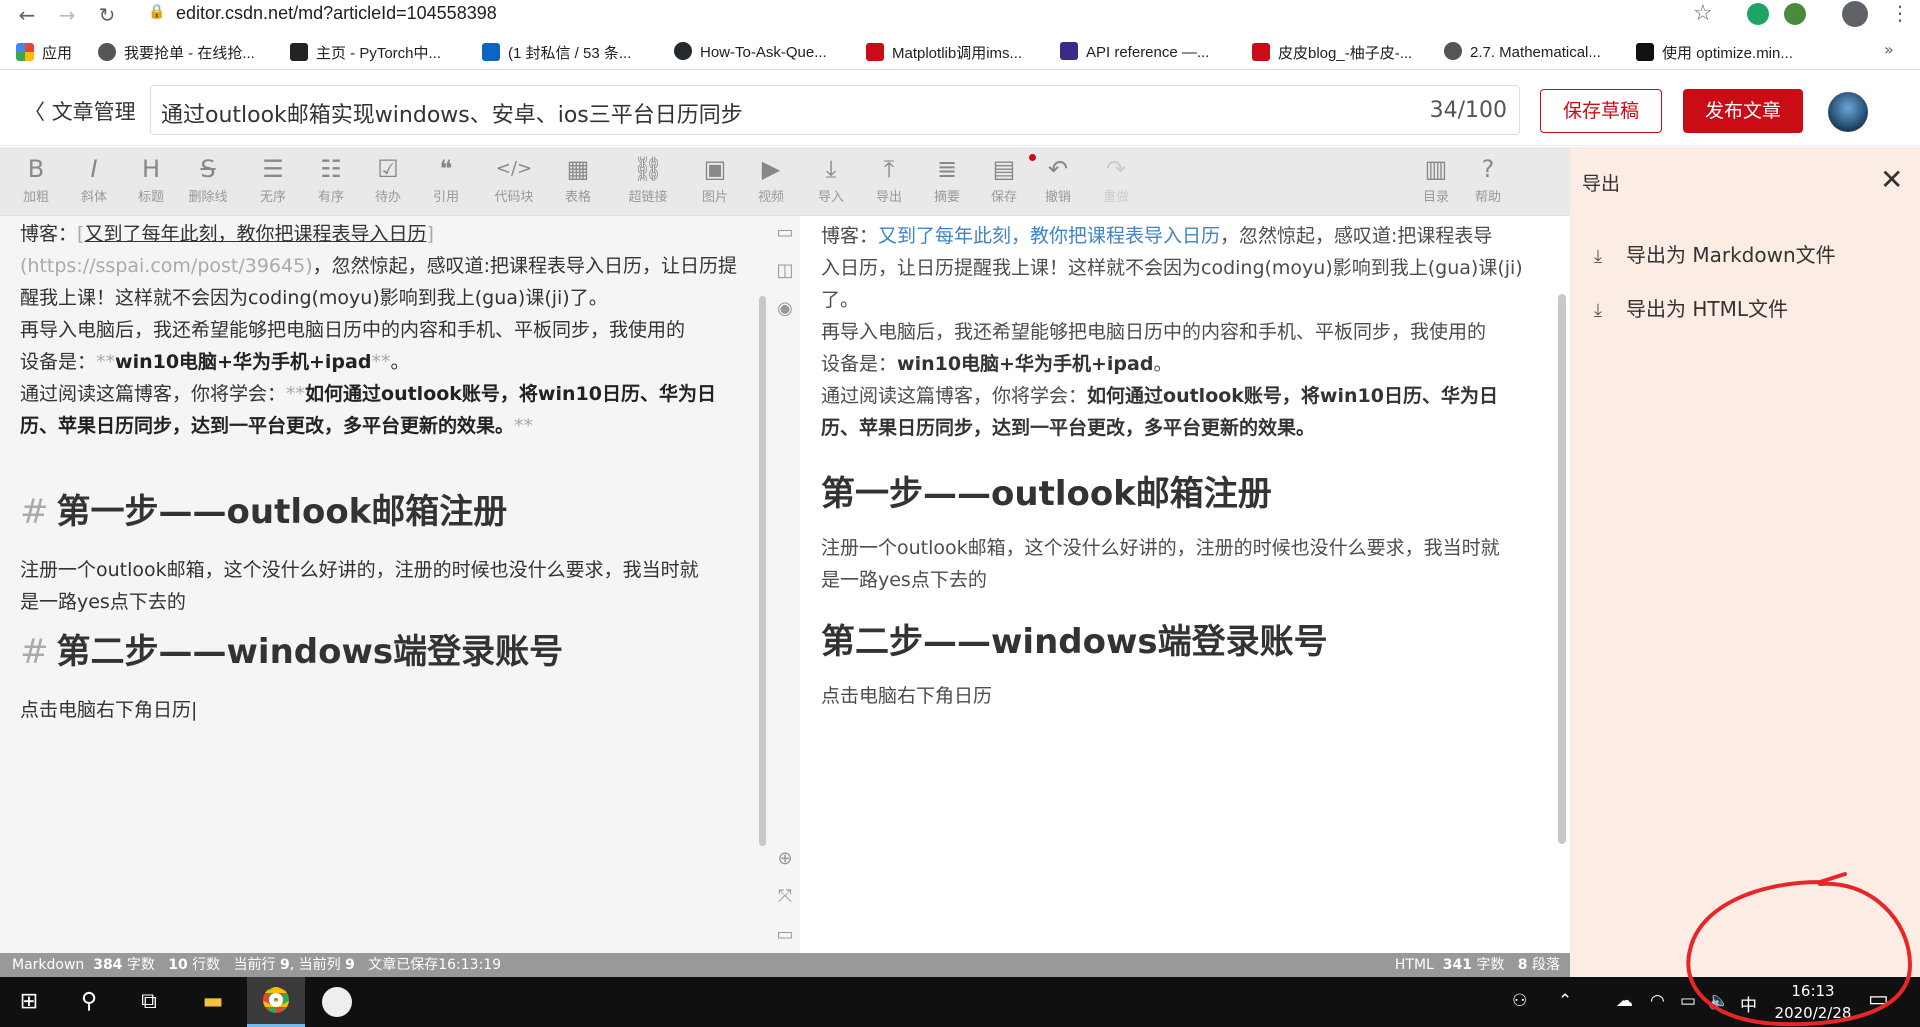 The width and height of the screenshot is (1920, 1027). What do you see at coordinates (770, 197) in the screenshot?
I see `toolbar-label: 视频` at bounding box center [770, 197].